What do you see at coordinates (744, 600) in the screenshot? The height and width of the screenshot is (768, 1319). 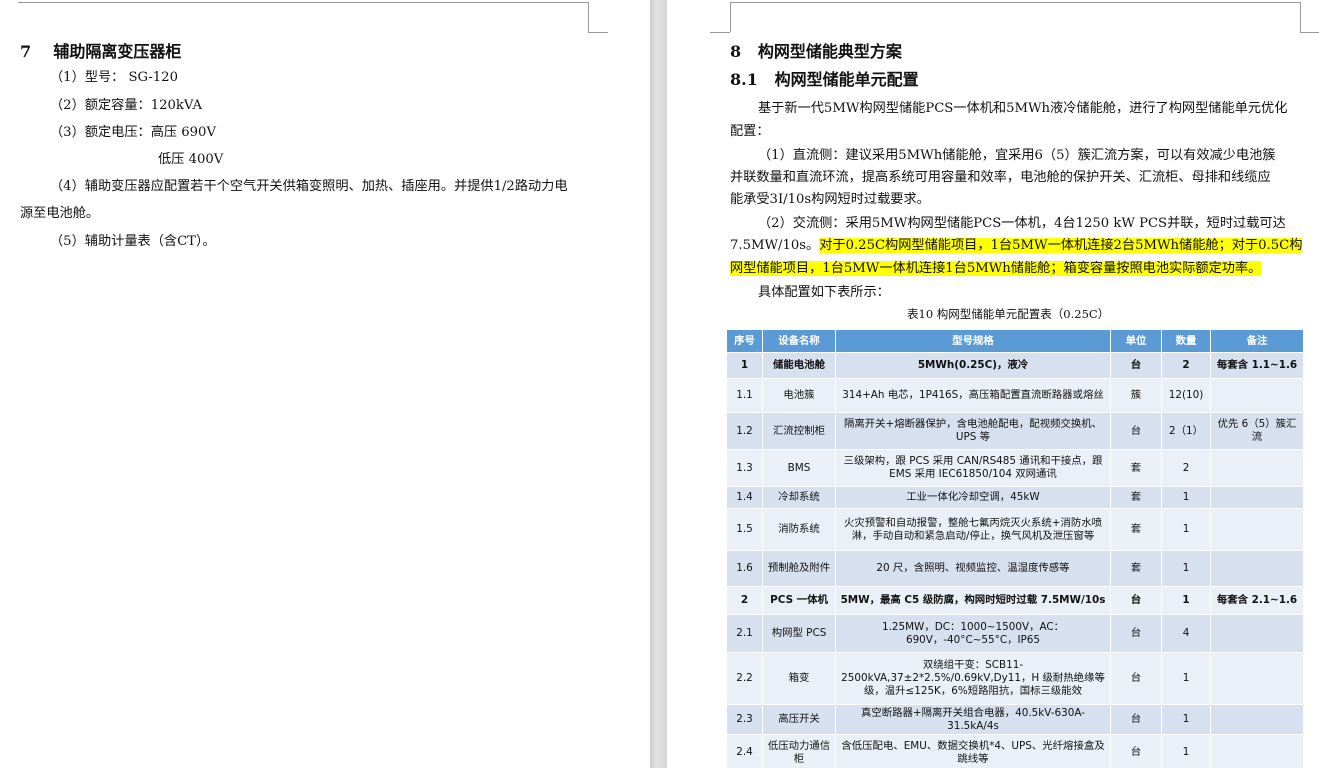 I see `cell-index: 2` at bounding box center [744, 600].